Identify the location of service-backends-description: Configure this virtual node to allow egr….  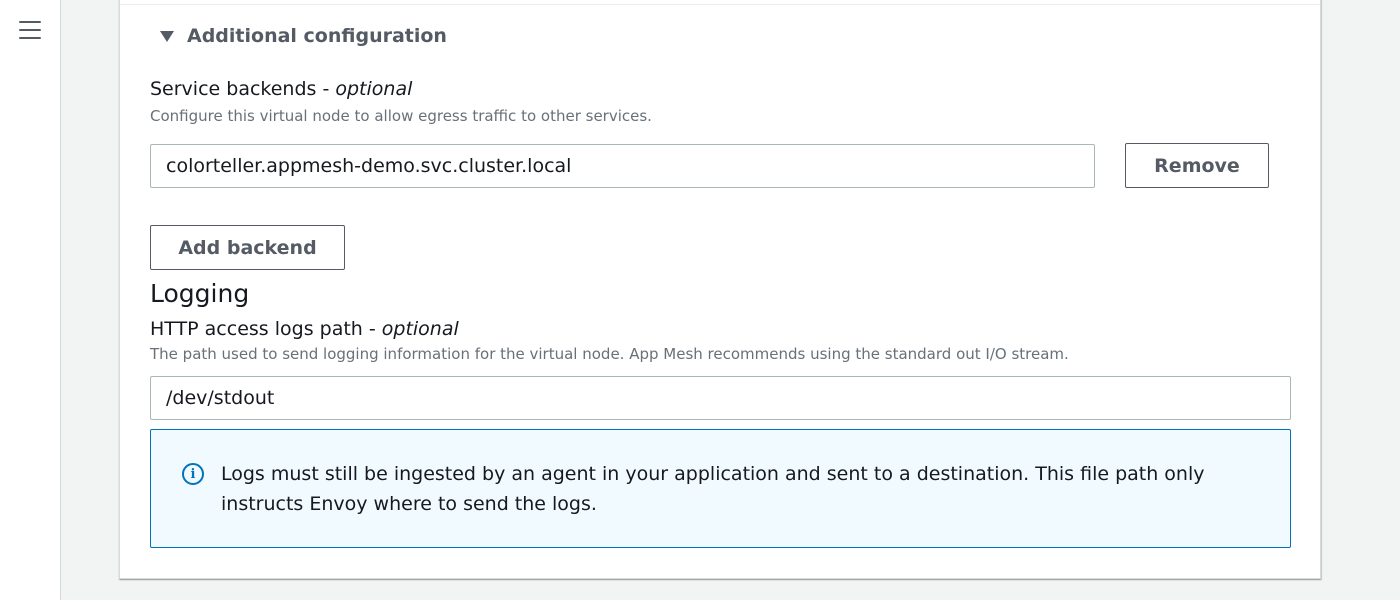
(401, 116).